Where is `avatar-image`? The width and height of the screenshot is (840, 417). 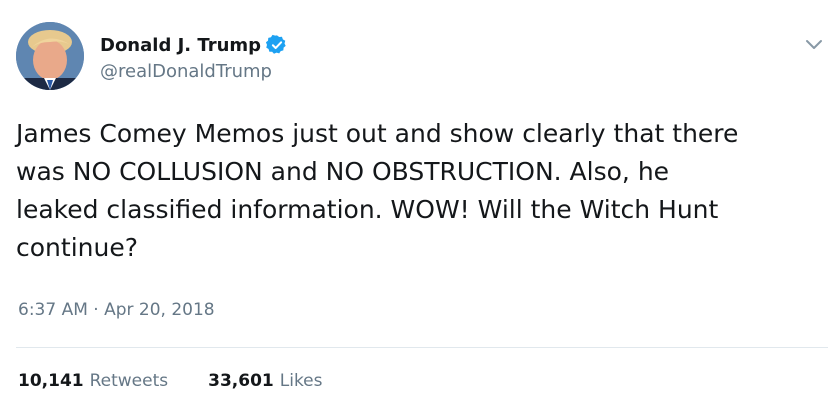 avatar-image is located at coordinates (50, 56).